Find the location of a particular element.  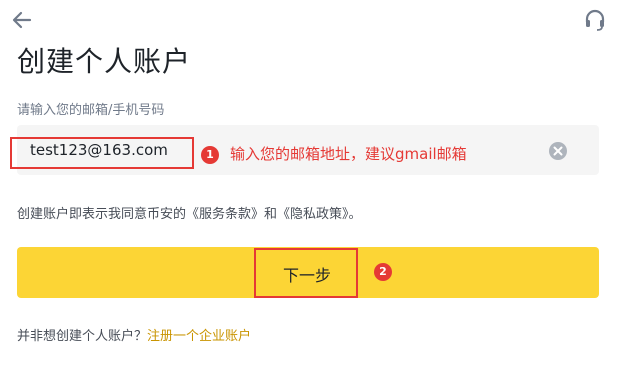

headset-icon is located at coordinates (595, 20).